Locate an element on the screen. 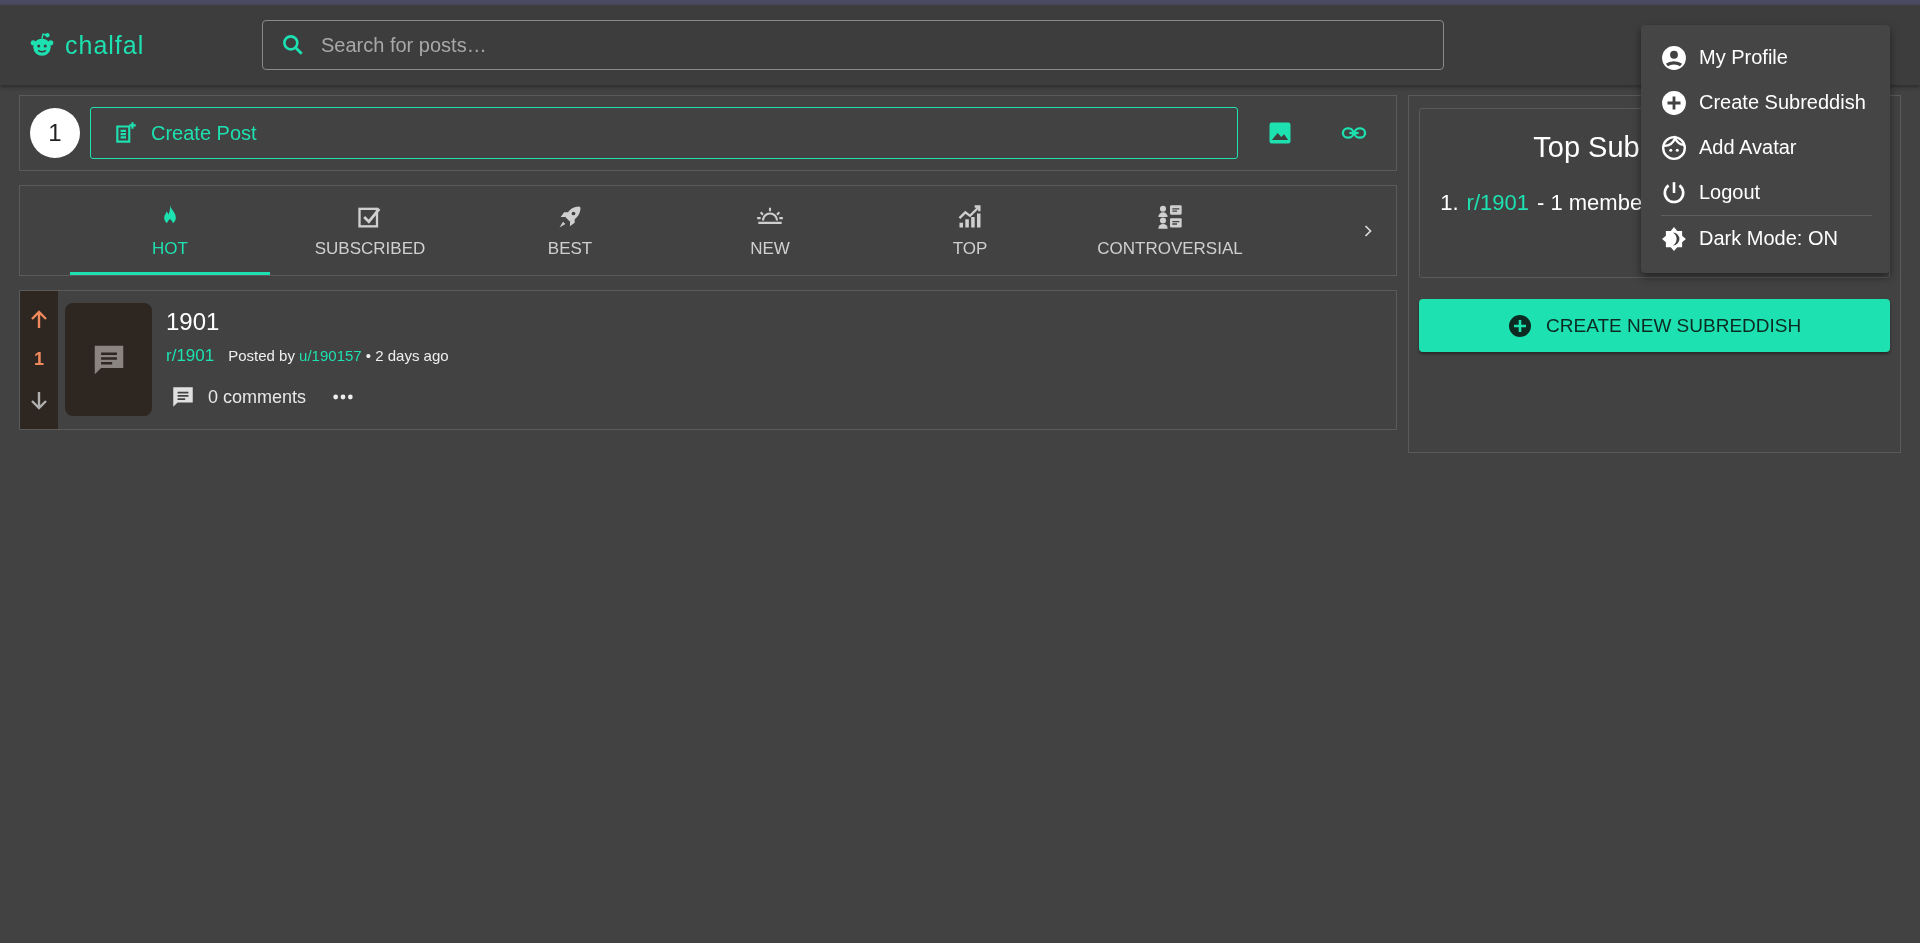  brightness-icon is located at coordinates (1674, 238).